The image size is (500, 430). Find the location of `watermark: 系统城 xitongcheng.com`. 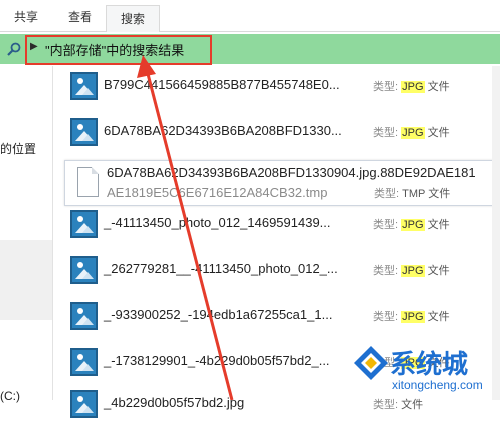

watermark: 系统城 xitongcheng.com is located at coordinates (426, 371).